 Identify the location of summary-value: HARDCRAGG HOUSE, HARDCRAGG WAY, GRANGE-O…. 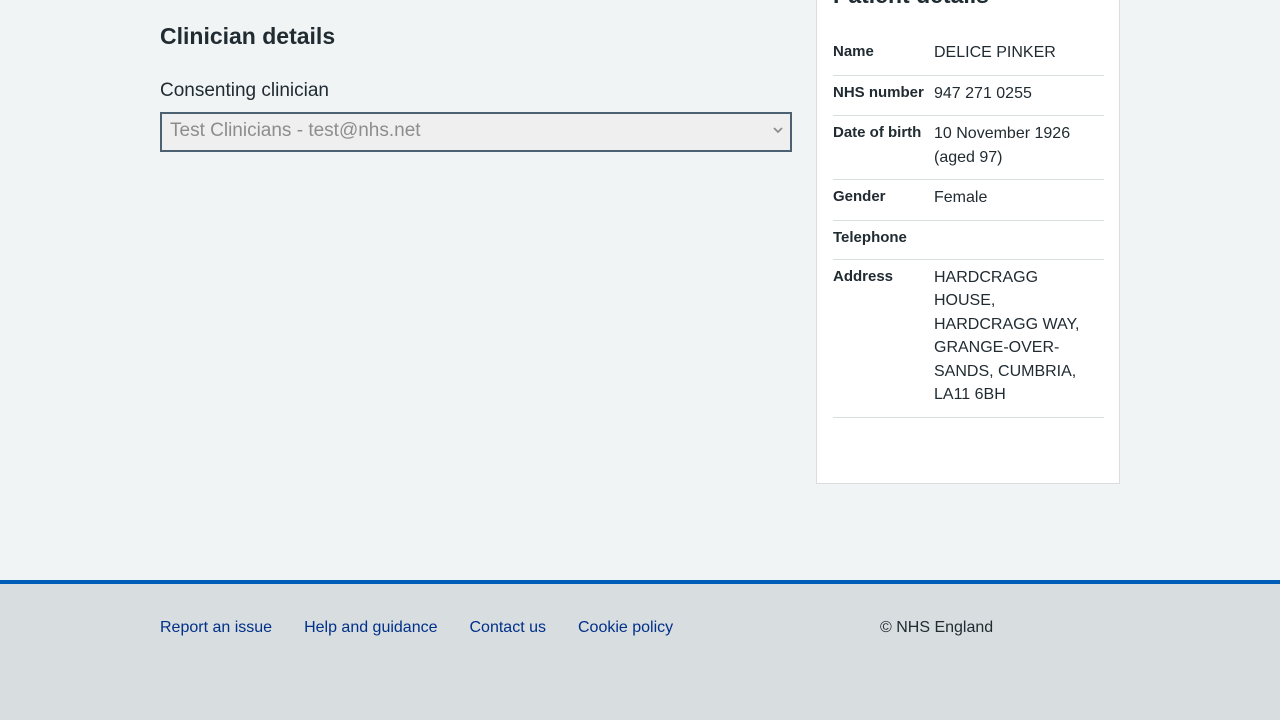
(1007, 336).